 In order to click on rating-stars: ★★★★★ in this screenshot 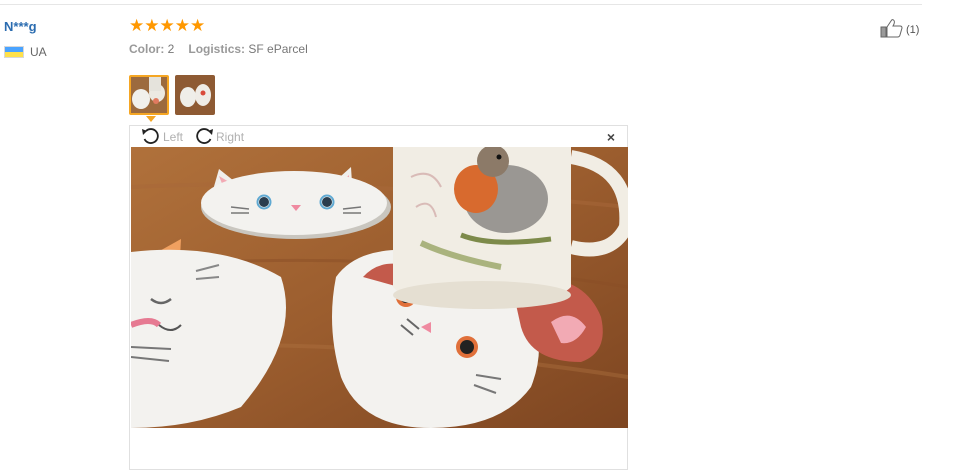, I will do `click(167, 25)`.